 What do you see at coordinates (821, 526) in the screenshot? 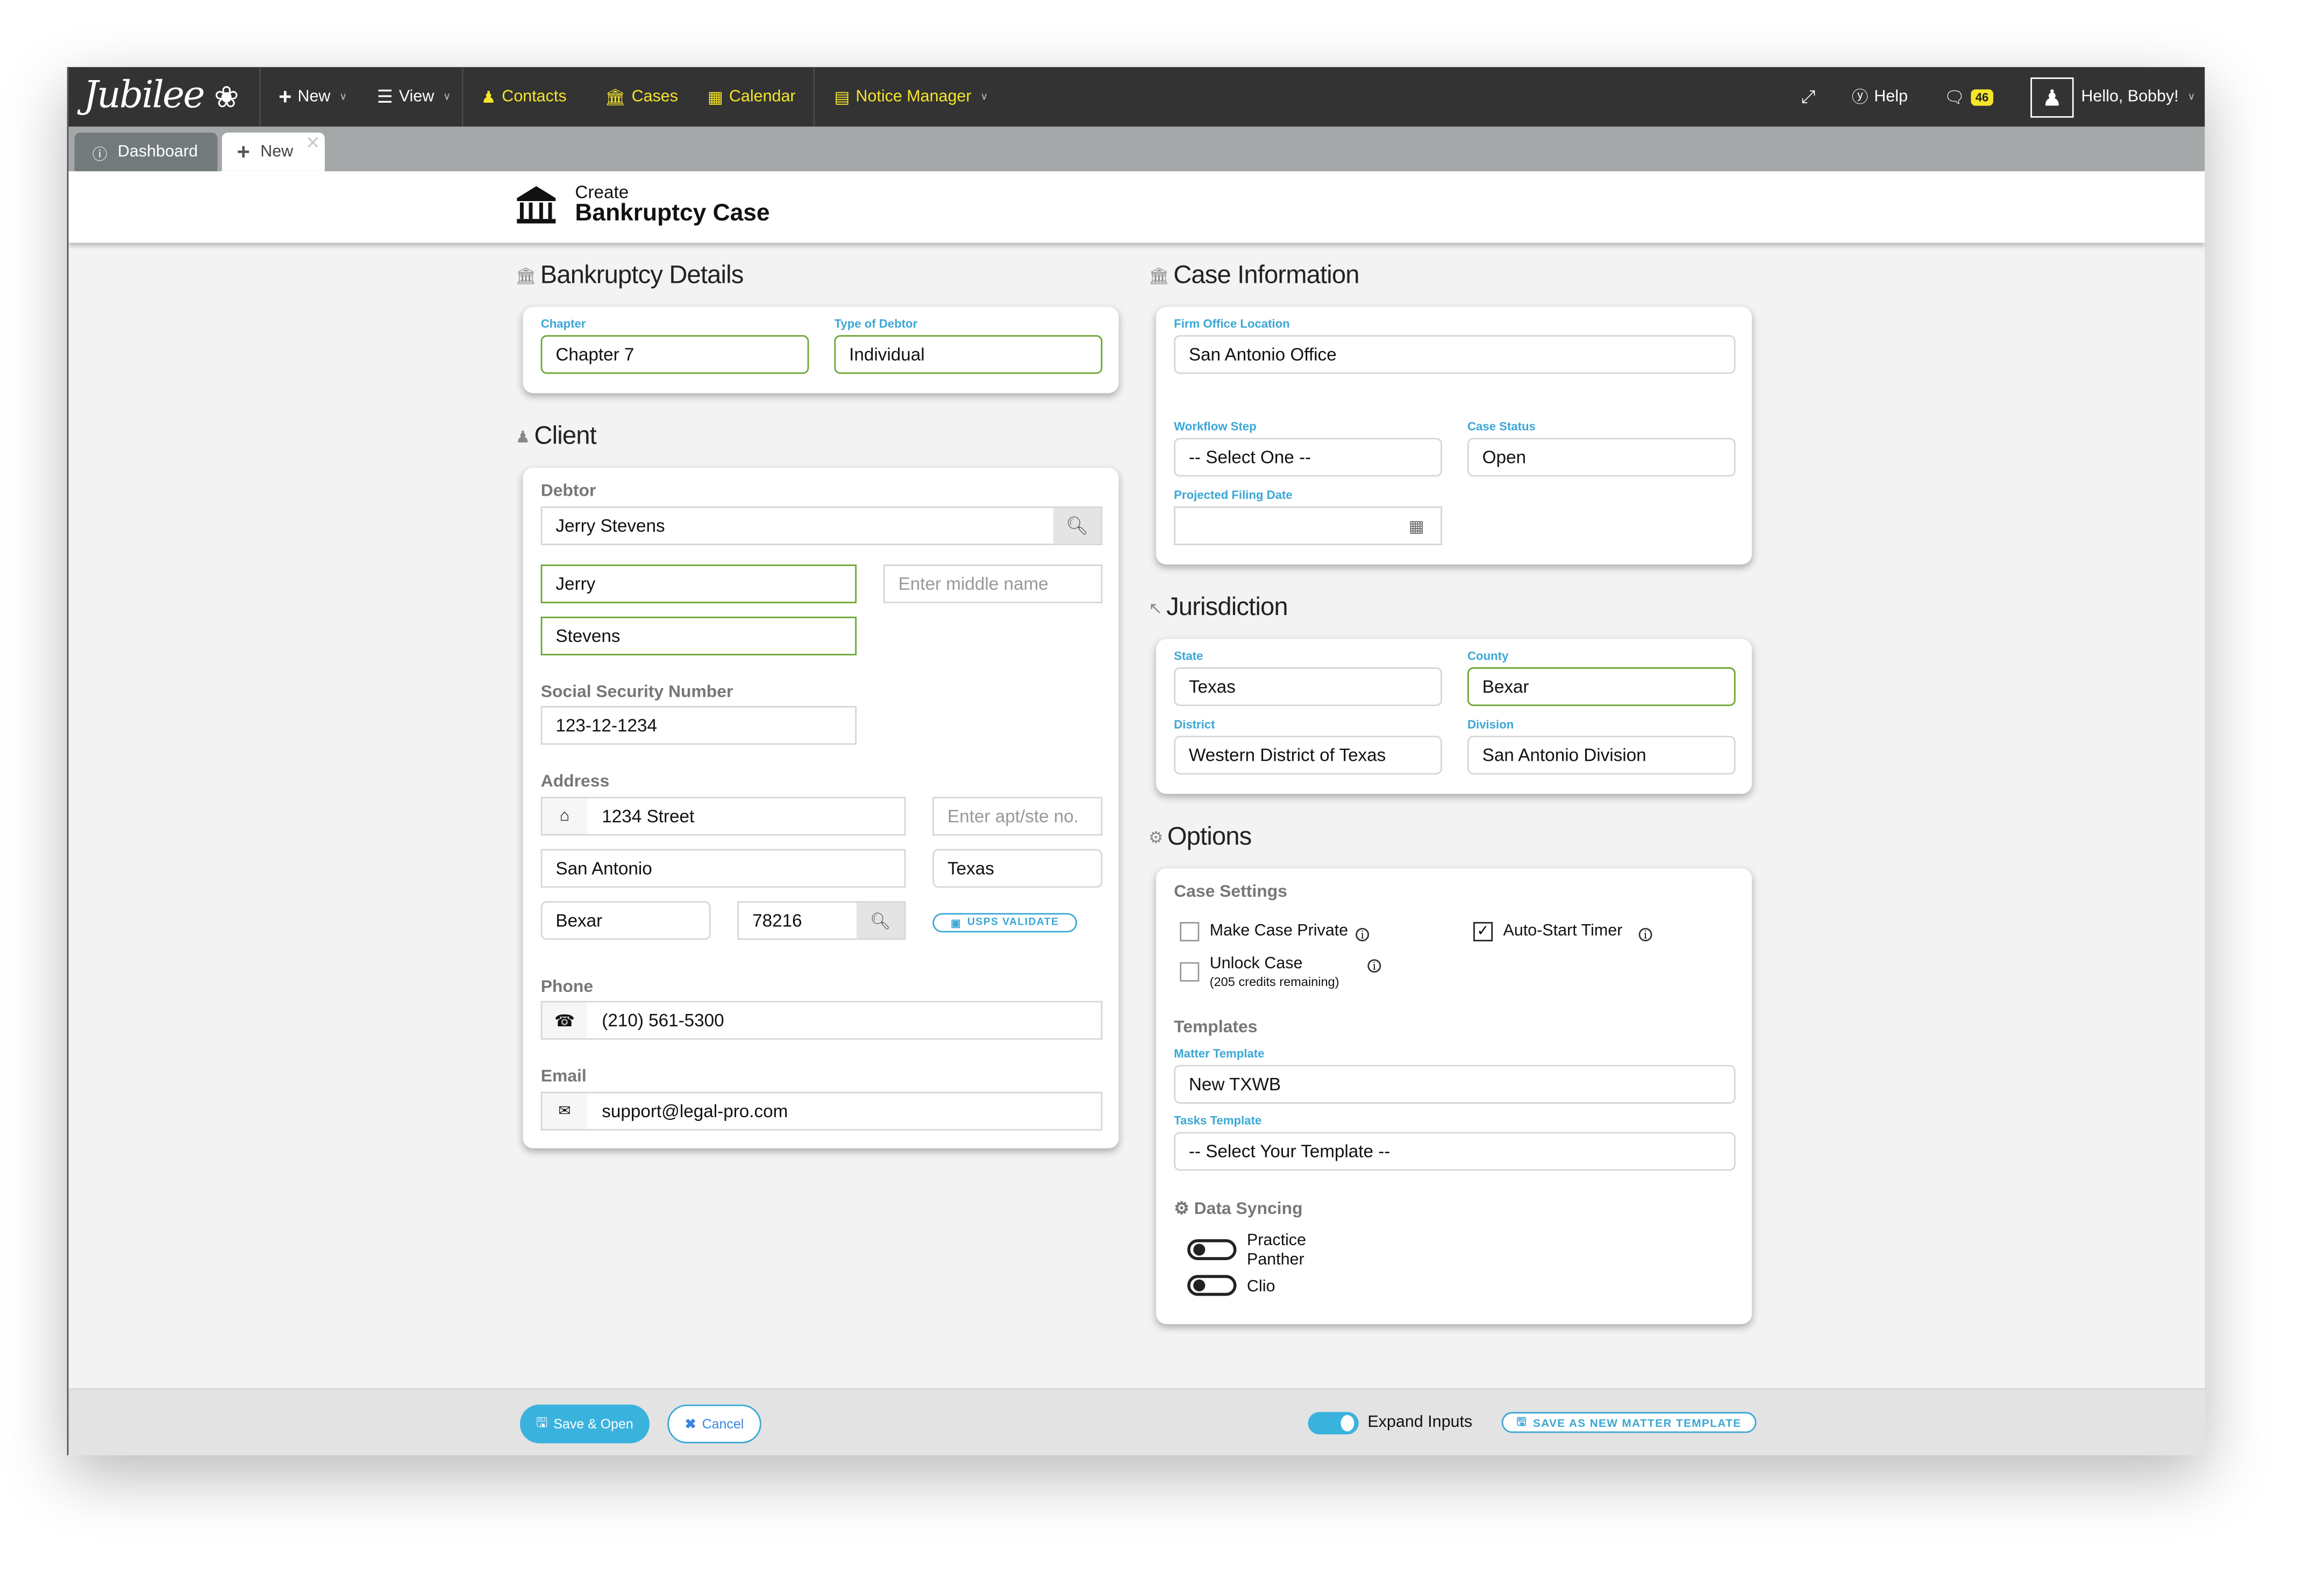
I see `debtor-search-input: Jerry Stevens 🔍︎` at bounding box center [821, 526].